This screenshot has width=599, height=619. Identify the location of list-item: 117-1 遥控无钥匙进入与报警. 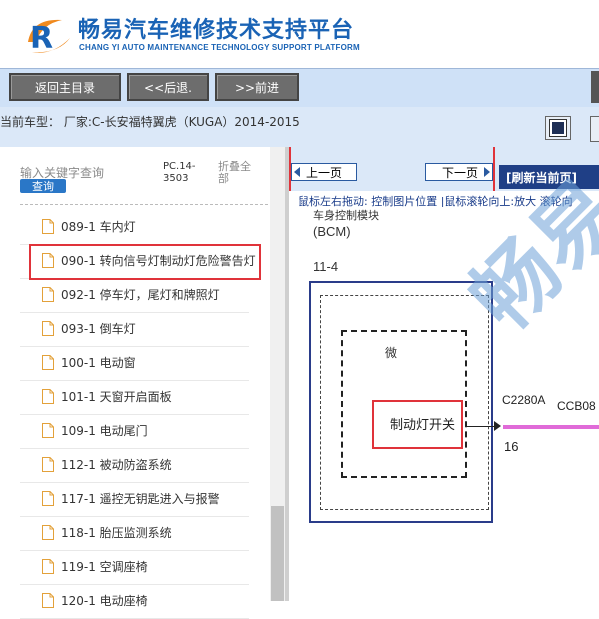
(134, 500).